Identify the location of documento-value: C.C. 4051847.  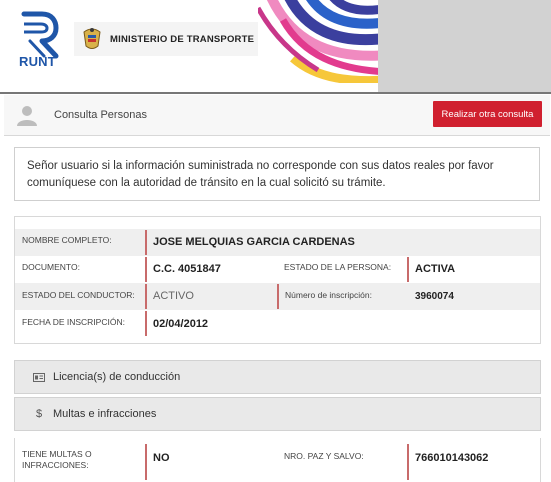
(187, 269).